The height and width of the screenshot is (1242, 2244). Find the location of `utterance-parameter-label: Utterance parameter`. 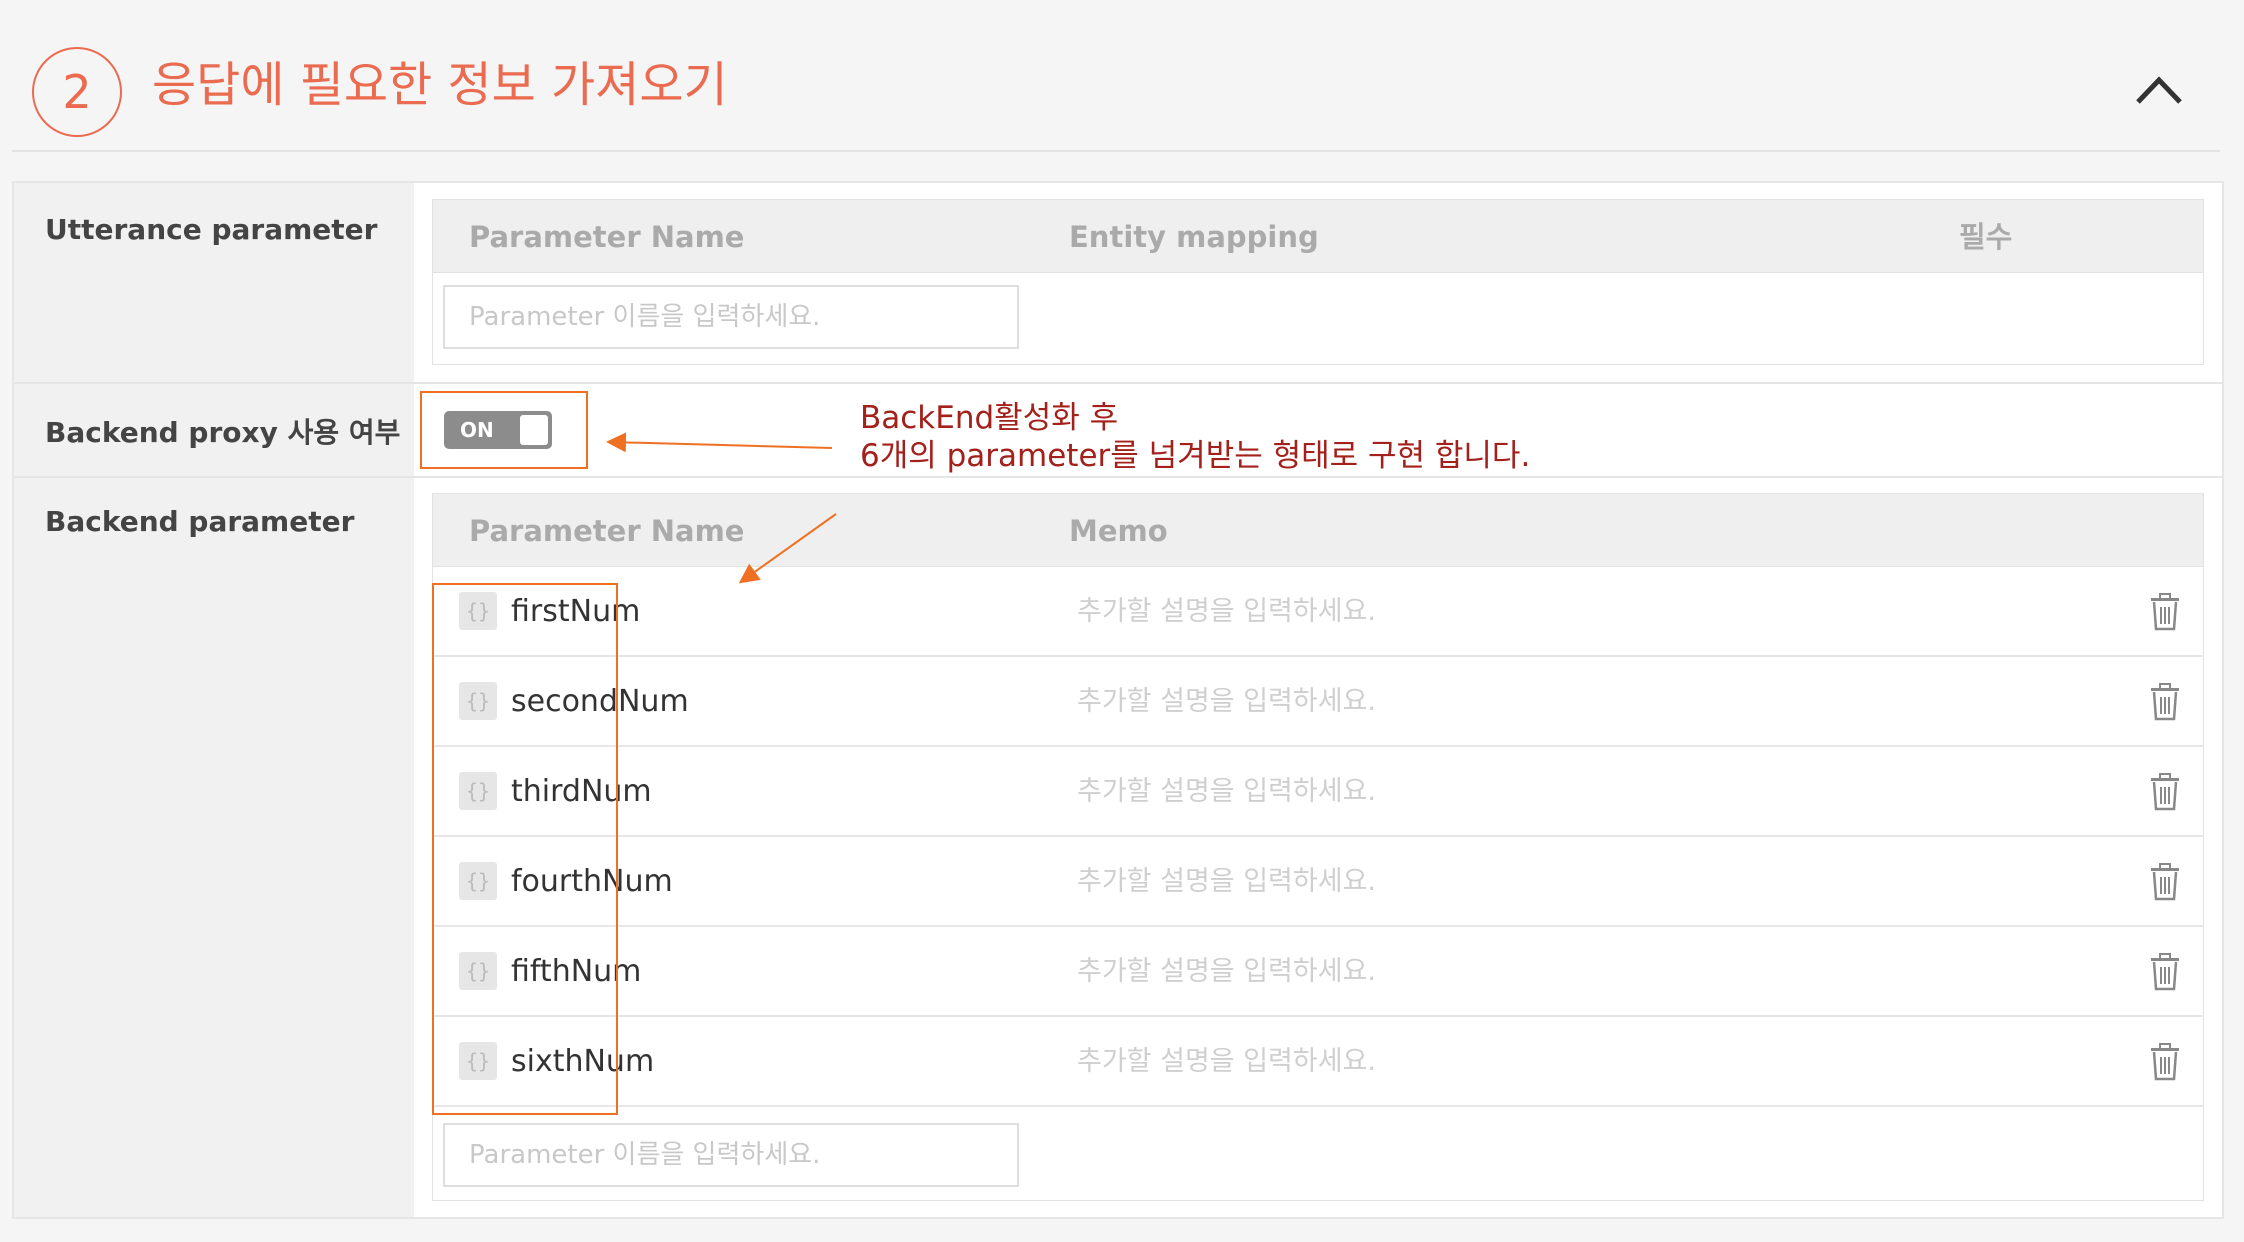

utterance-parameter-label: Utterance parameter is located at coordinates (211, 229).